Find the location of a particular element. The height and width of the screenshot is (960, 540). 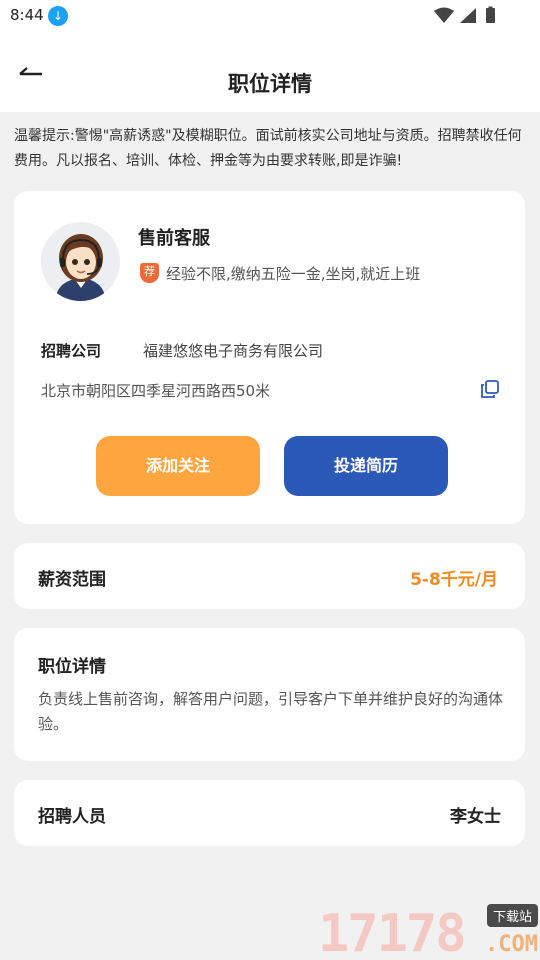

watermark-suffix: .COM is located at coordinates (511, 944).